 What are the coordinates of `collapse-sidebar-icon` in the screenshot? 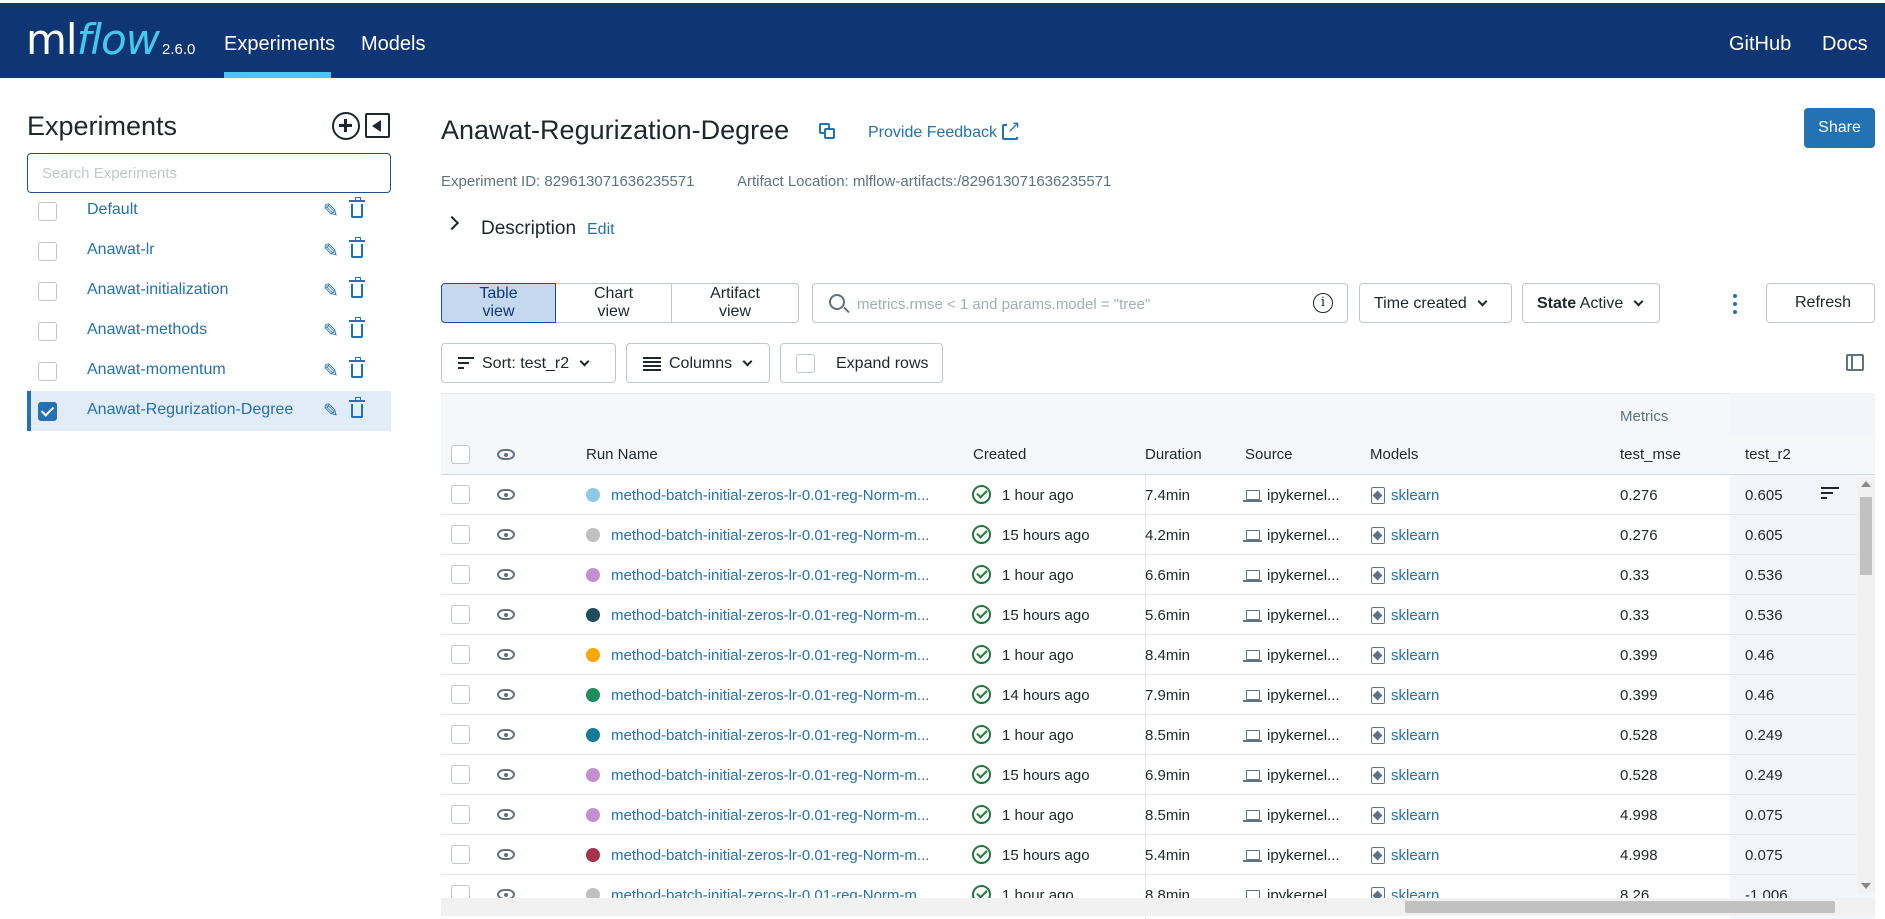 It's located at (377, 125).